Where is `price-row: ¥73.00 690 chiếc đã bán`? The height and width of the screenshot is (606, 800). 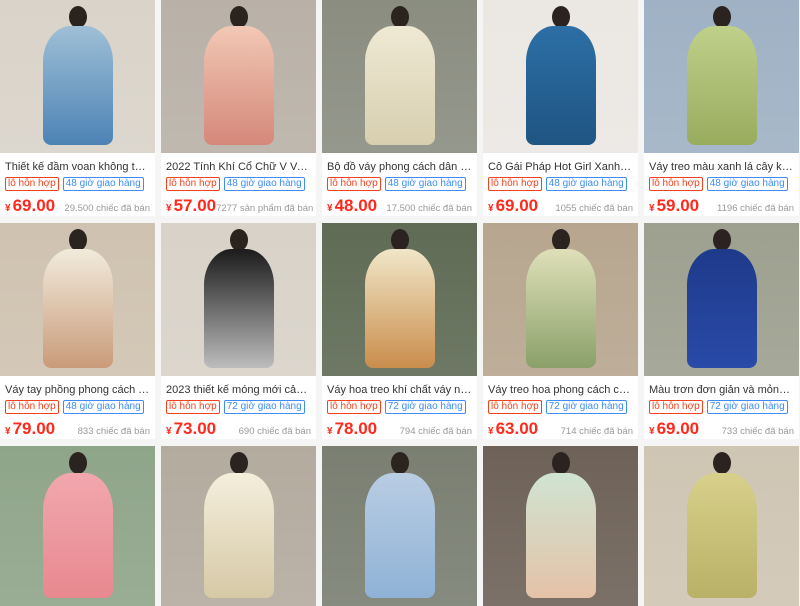
price-row: ¥73.00 690 chiếc đã bán is located at coordinates (238, 429).